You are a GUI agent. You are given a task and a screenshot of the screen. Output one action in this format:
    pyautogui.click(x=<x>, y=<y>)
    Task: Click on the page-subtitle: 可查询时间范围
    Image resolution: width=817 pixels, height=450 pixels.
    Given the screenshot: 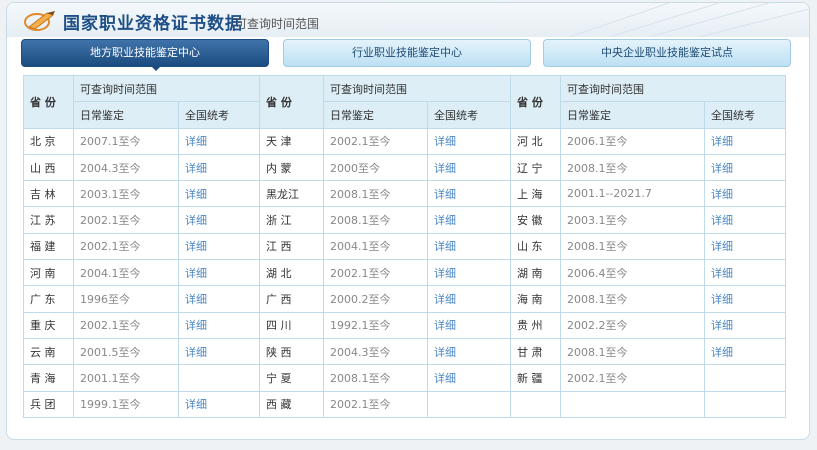 What is the action you would take?
    pyautogui.click(x=277, y=24)
    